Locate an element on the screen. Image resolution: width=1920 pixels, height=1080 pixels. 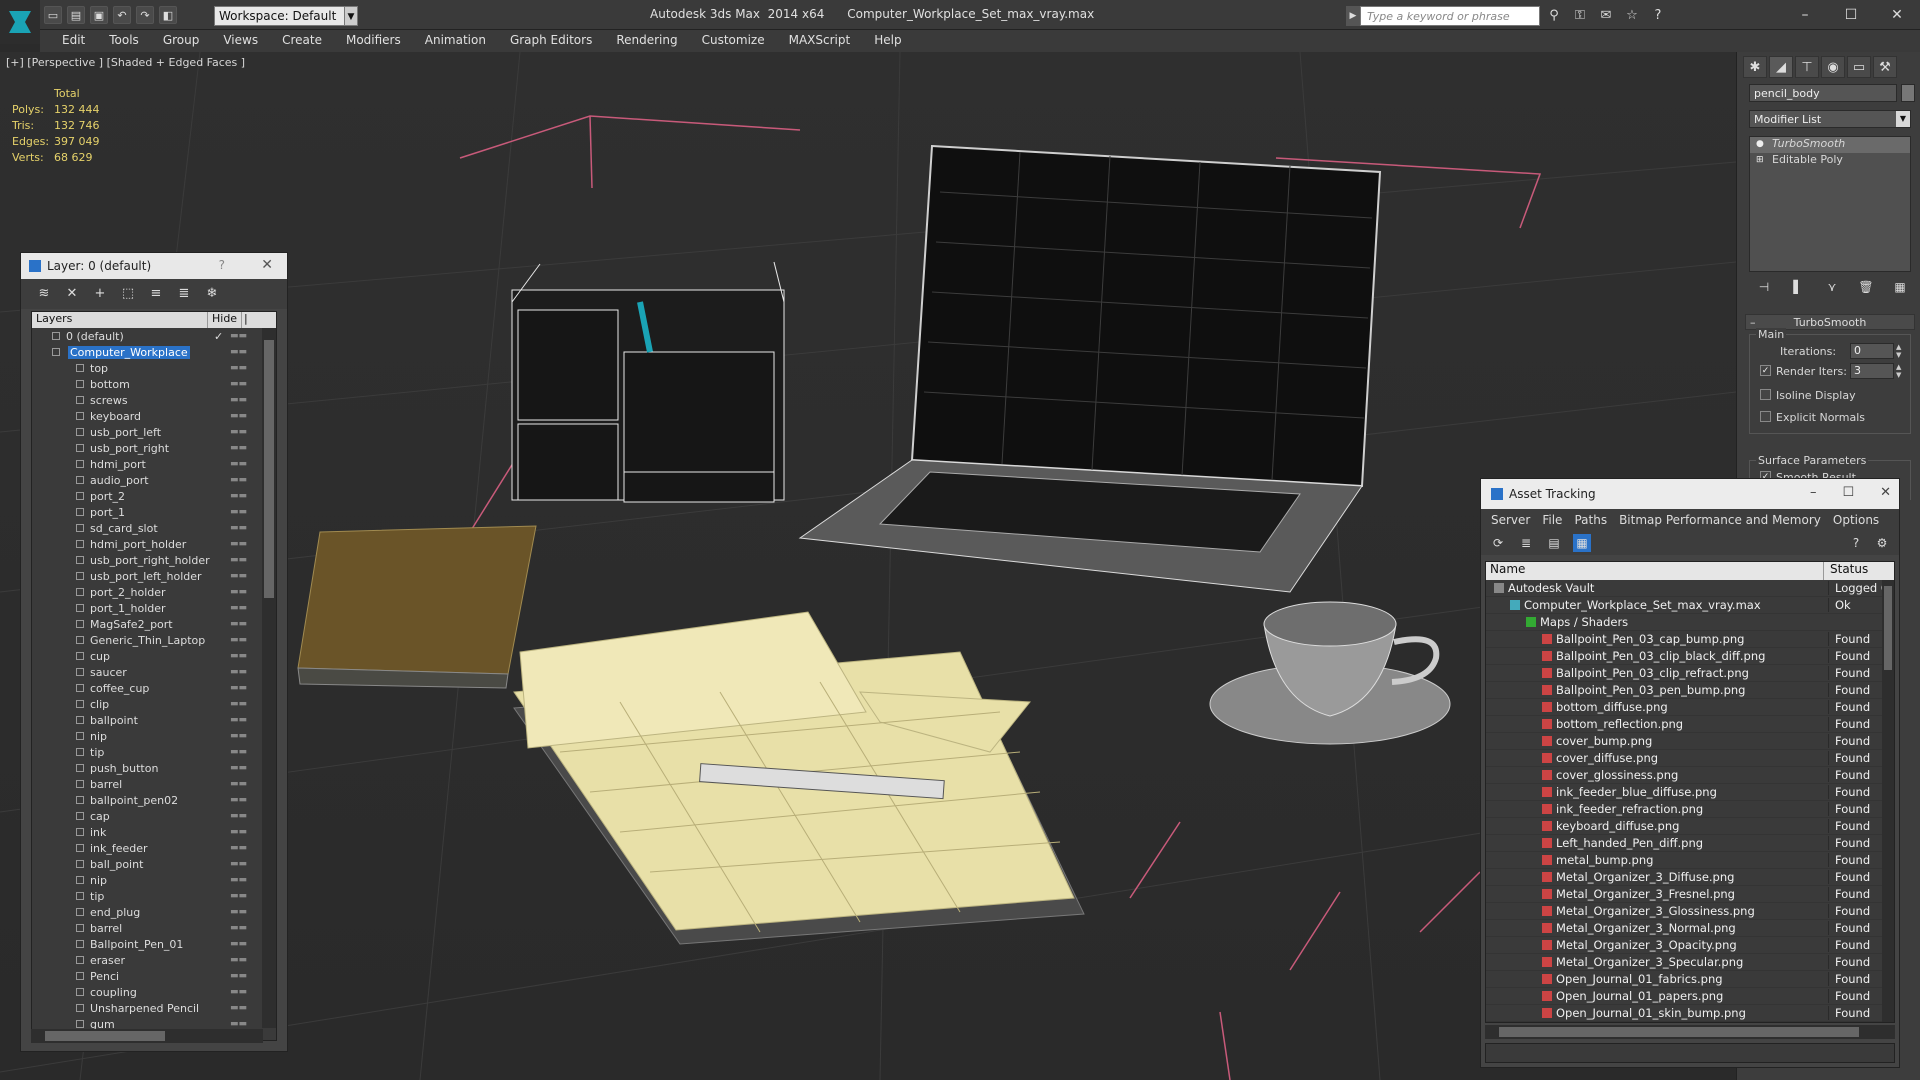
layer-row: Unsharpened Pencil ▬▬ is located at coordinates (154, 1008).